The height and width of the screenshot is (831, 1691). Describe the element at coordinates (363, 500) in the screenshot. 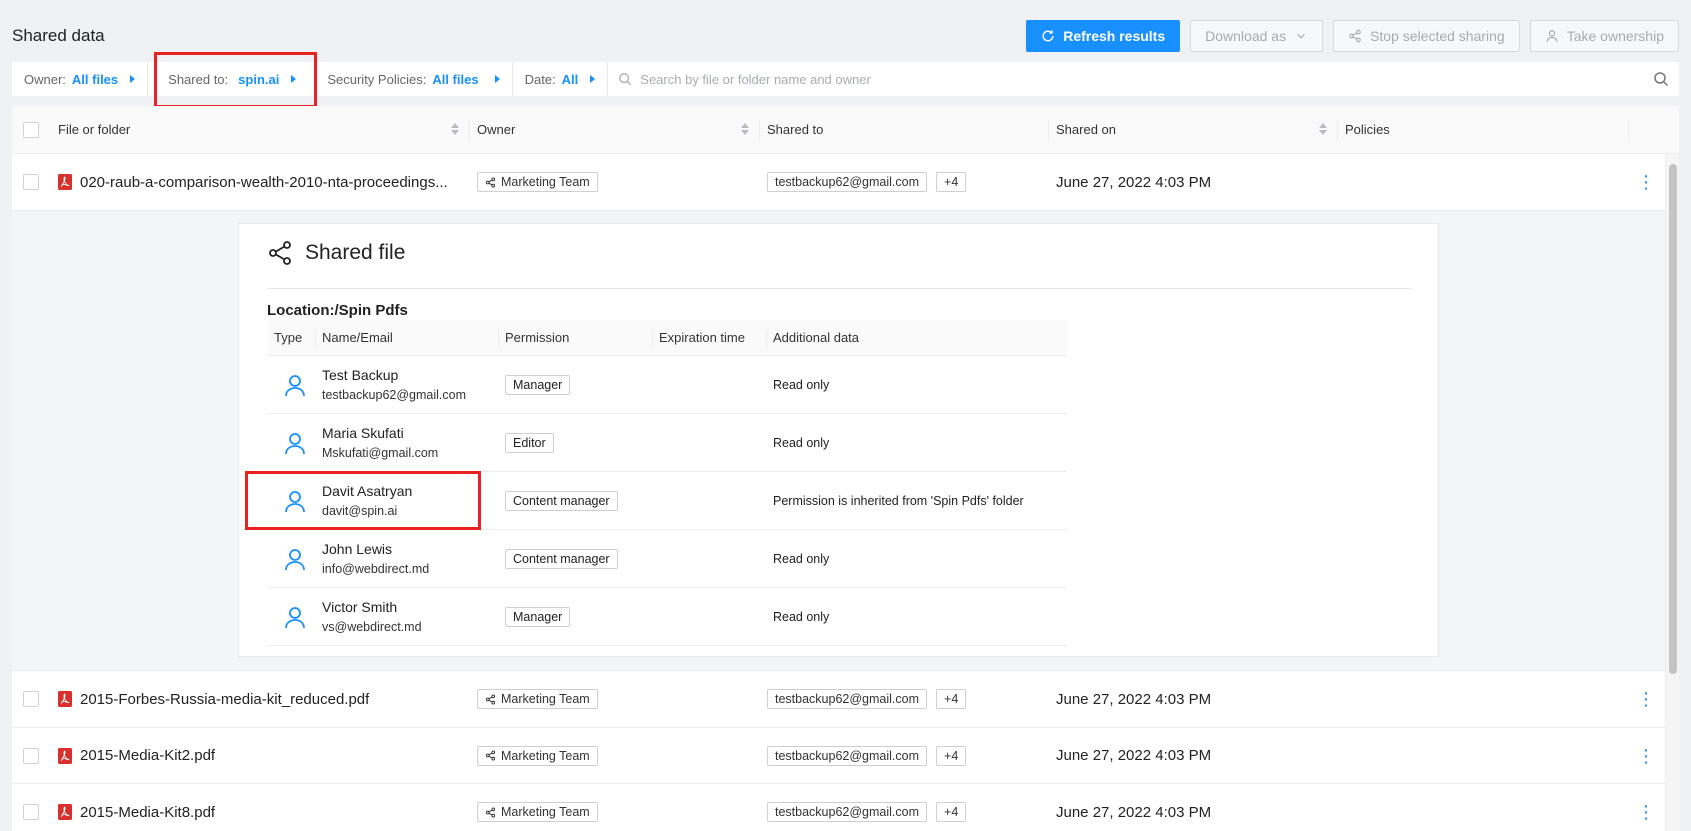

I see `user-highlight` at that location.